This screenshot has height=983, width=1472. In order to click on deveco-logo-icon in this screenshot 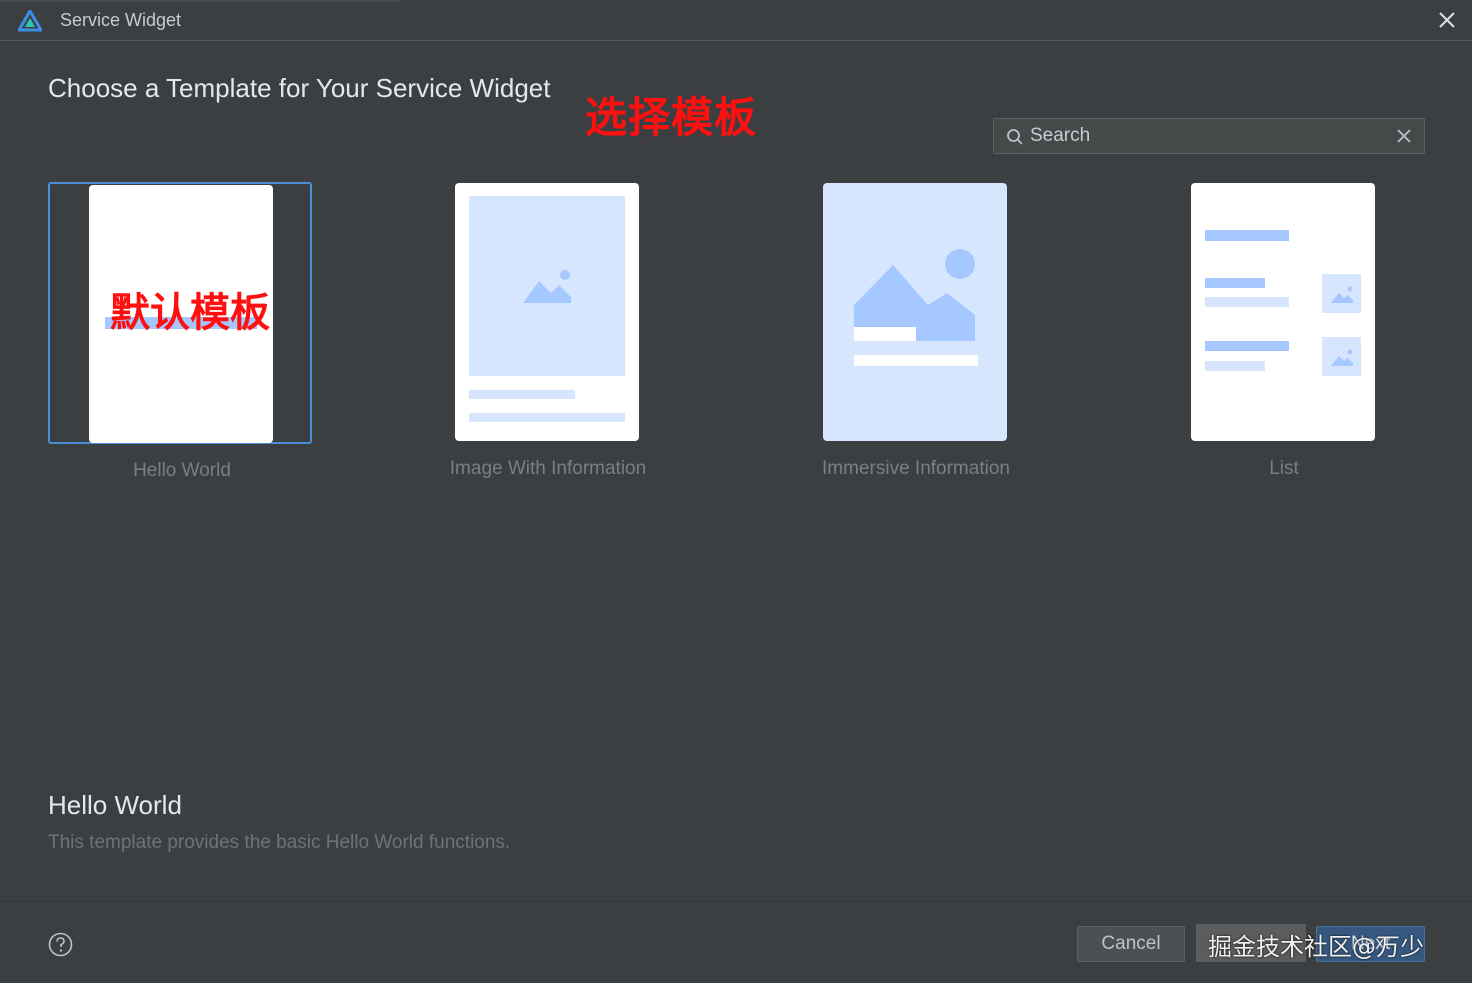, I will do `click(30, 21)`.